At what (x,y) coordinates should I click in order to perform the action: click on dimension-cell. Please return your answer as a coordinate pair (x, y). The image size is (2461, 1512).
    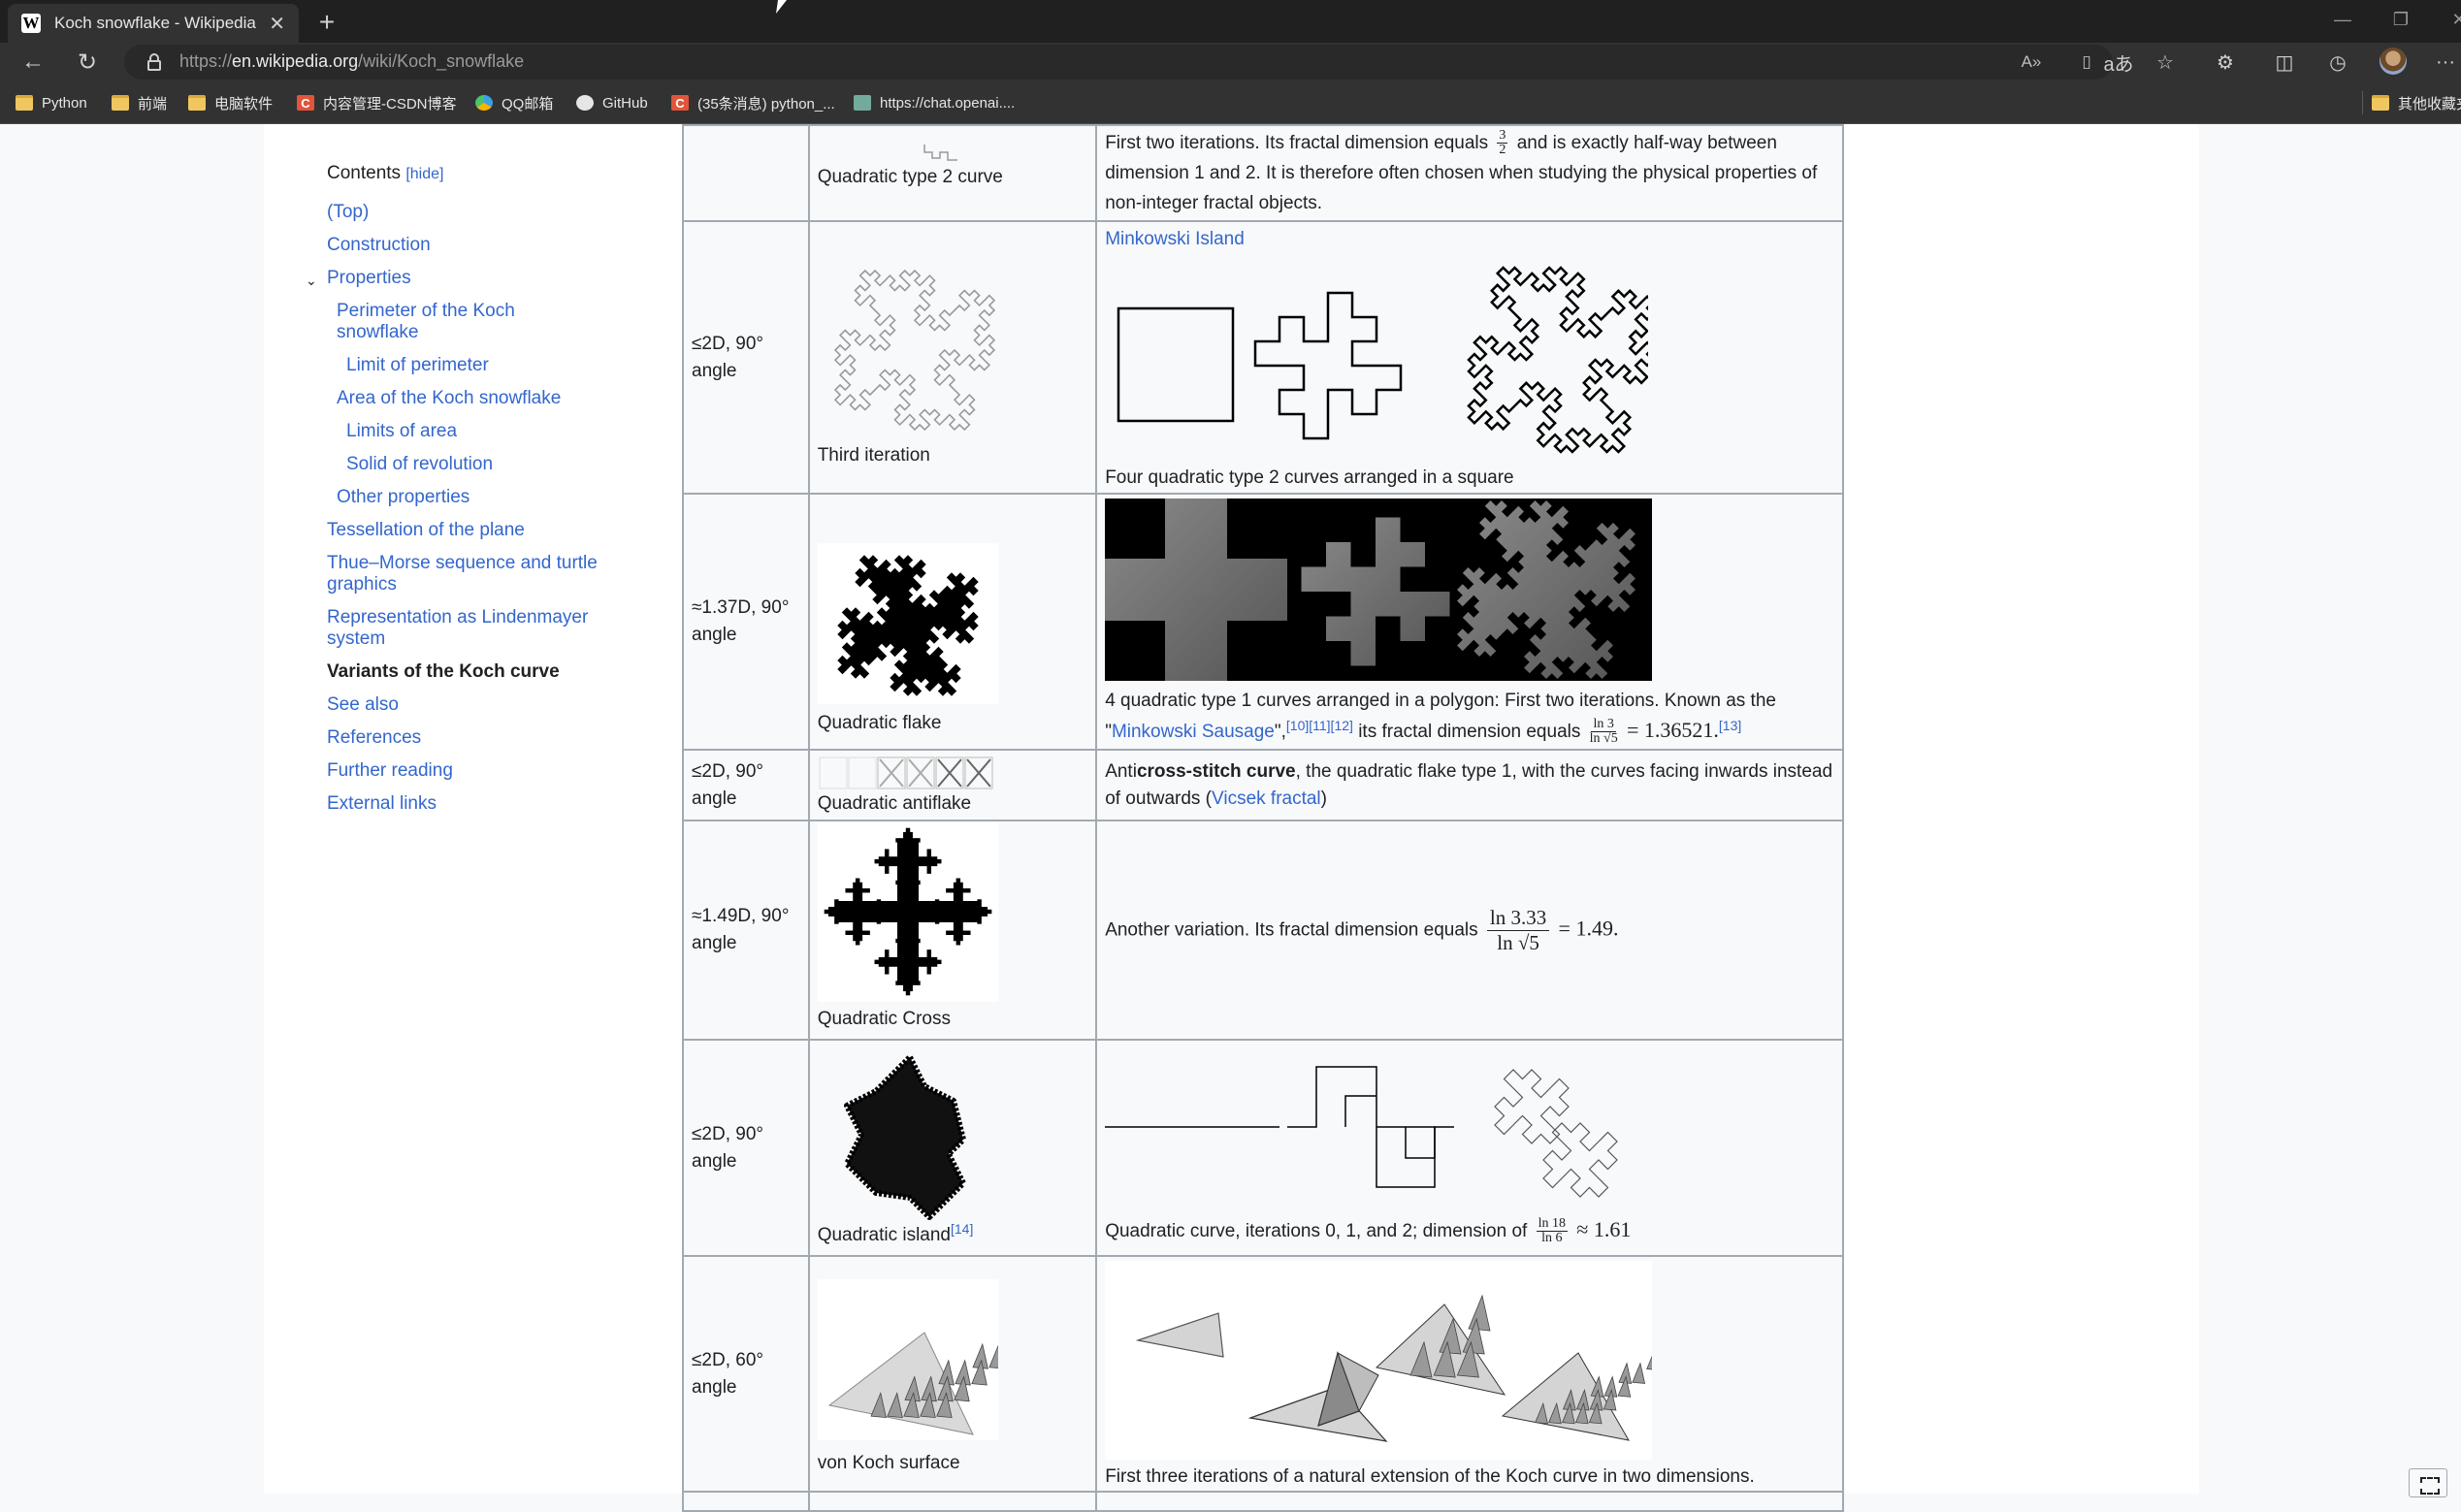
    Looking at the image, I should click on (746, 1501).